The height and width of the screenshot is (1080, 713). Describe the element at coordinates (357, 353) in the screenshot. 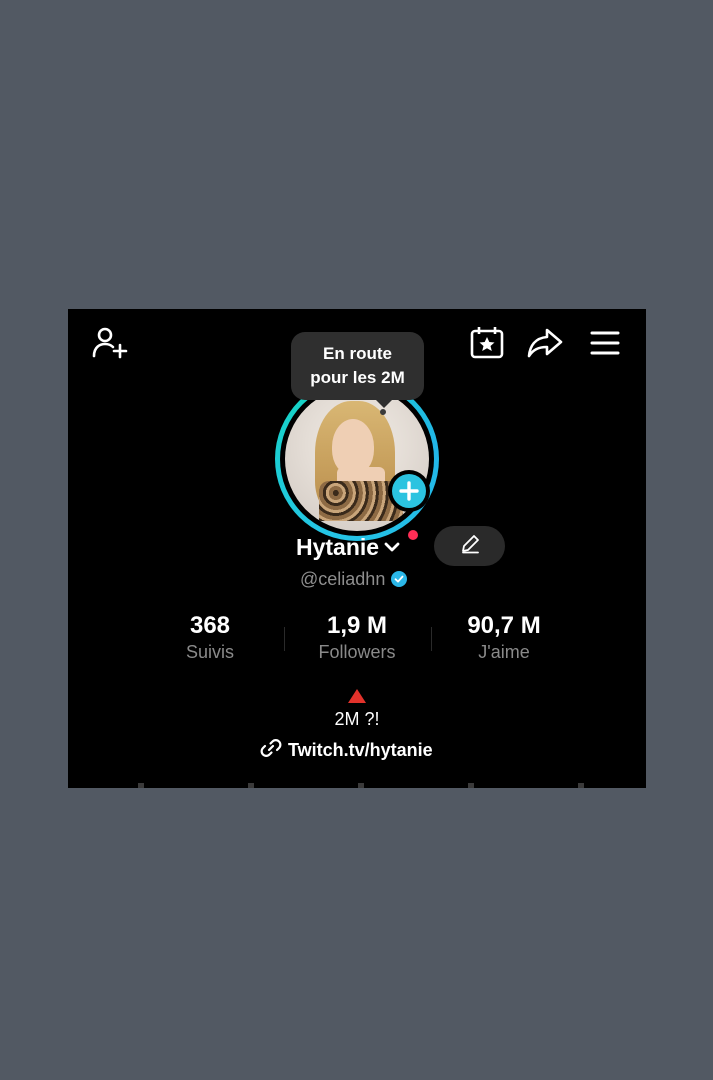

I see `tooltip-line-1: En route` at that location.